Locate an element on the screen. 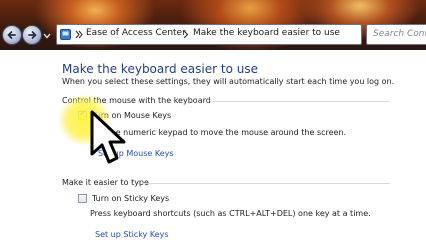  search-placeholder: Search Control Panel is located at coordinates (399, 34).